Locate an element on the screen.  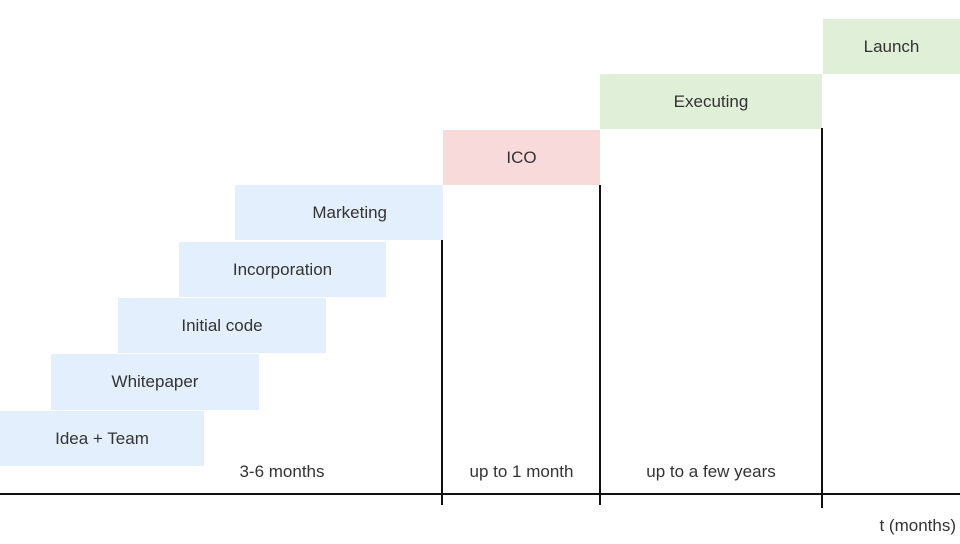
step-label: Initial code is located at coordinates (222, 325).